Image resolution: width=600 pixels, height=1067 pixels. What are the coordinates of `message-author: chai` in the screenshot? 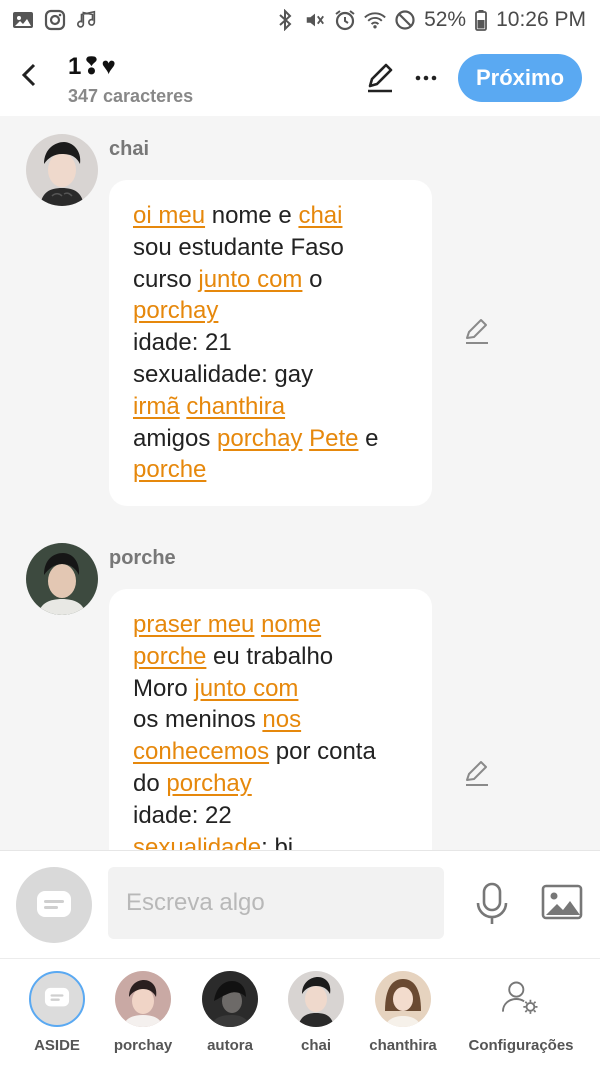 It's located at (129, 149).